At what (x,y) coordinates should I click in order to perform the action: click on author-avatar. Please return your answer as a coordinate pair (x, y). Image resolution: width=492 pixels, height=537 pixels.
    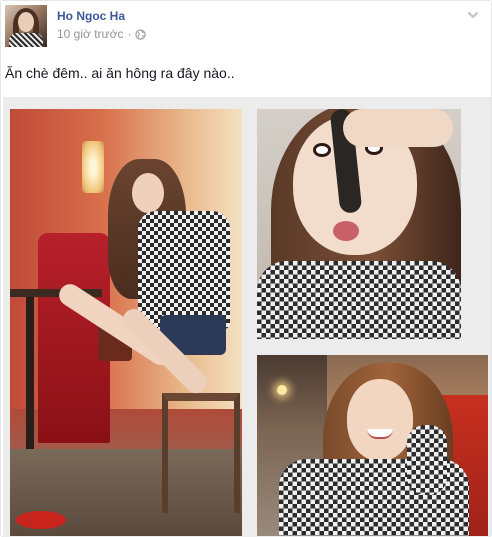
    Looking at the image, I should click on (26, 26).